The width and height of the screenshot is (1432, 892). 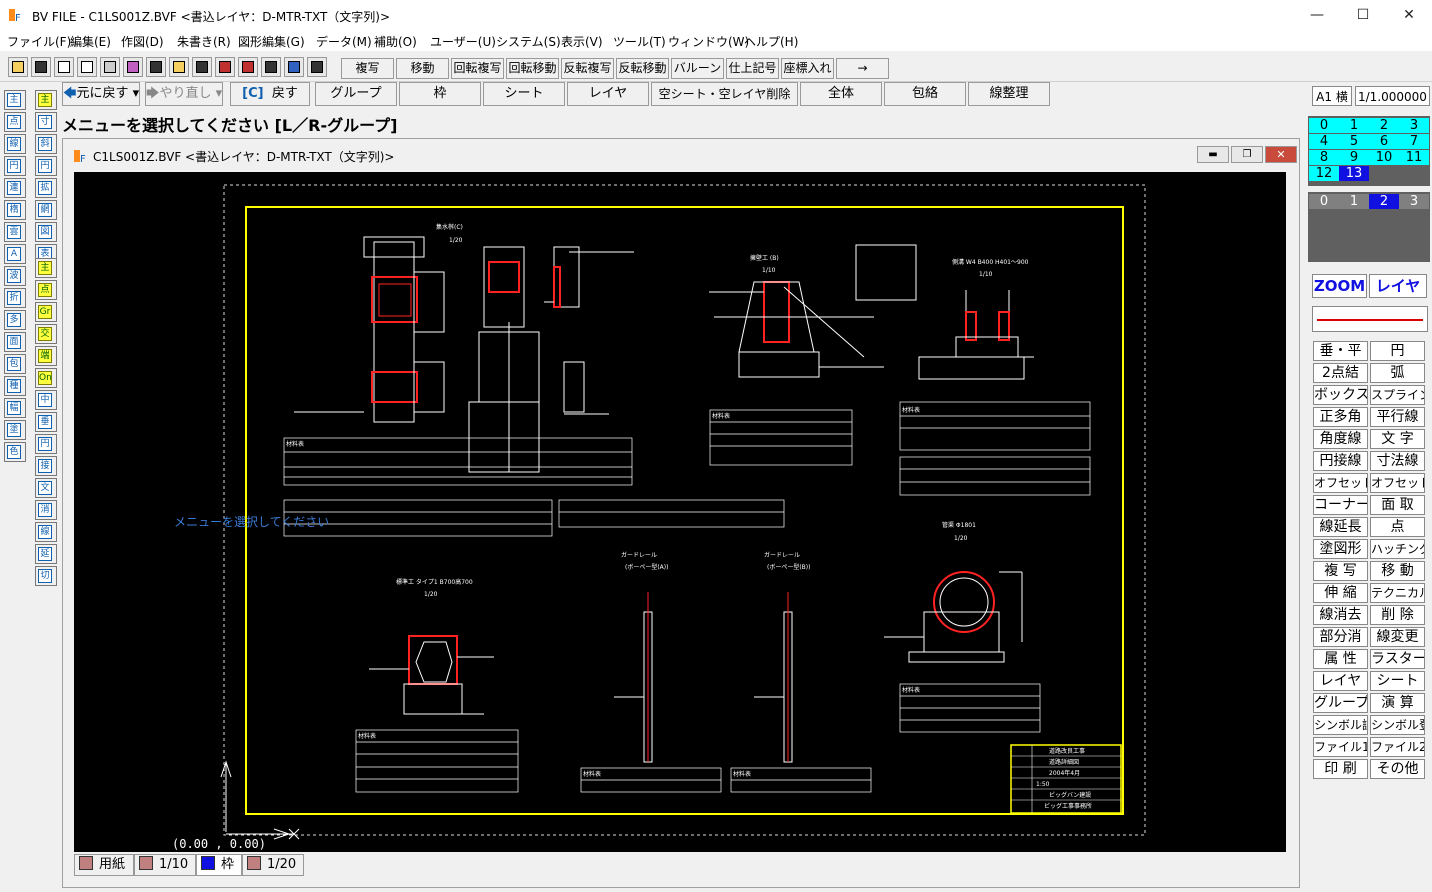 What do you see at coordinates (1340, 417) in the screenshot?
I see `command-button: 正多角` at bounding box center [1340, 417].